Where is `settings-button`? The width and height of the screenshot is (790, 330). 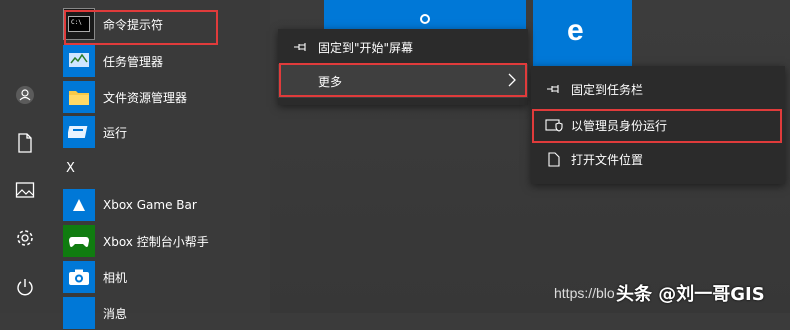
settings-button is located at coordinates (25, 240).